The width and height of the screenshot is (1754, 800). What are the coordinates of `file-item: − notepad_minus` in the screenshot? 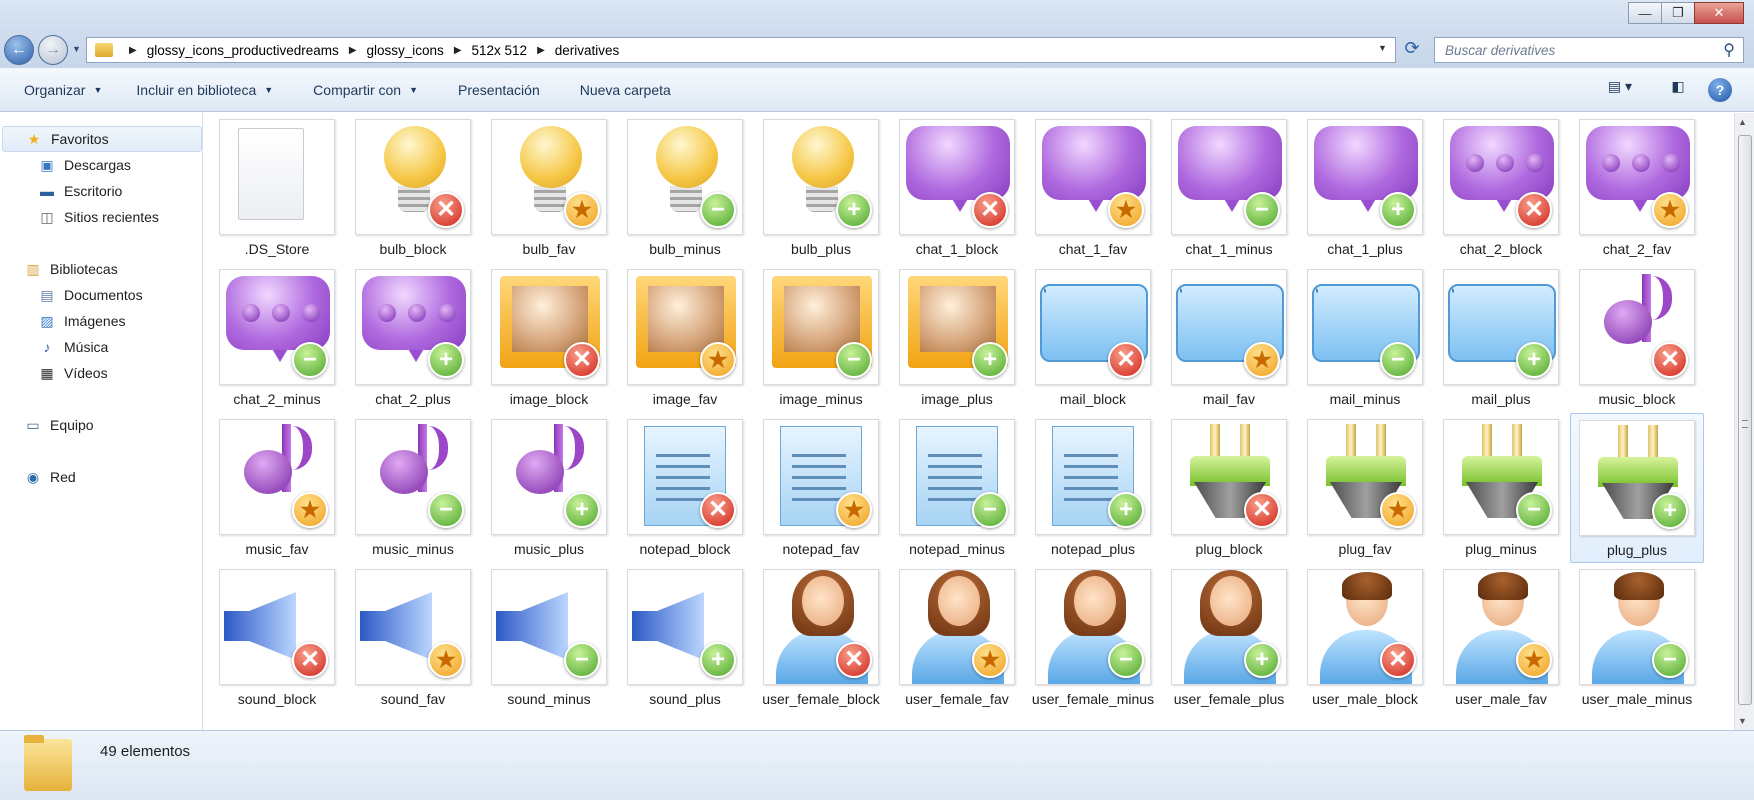 It's located at (957, 488).